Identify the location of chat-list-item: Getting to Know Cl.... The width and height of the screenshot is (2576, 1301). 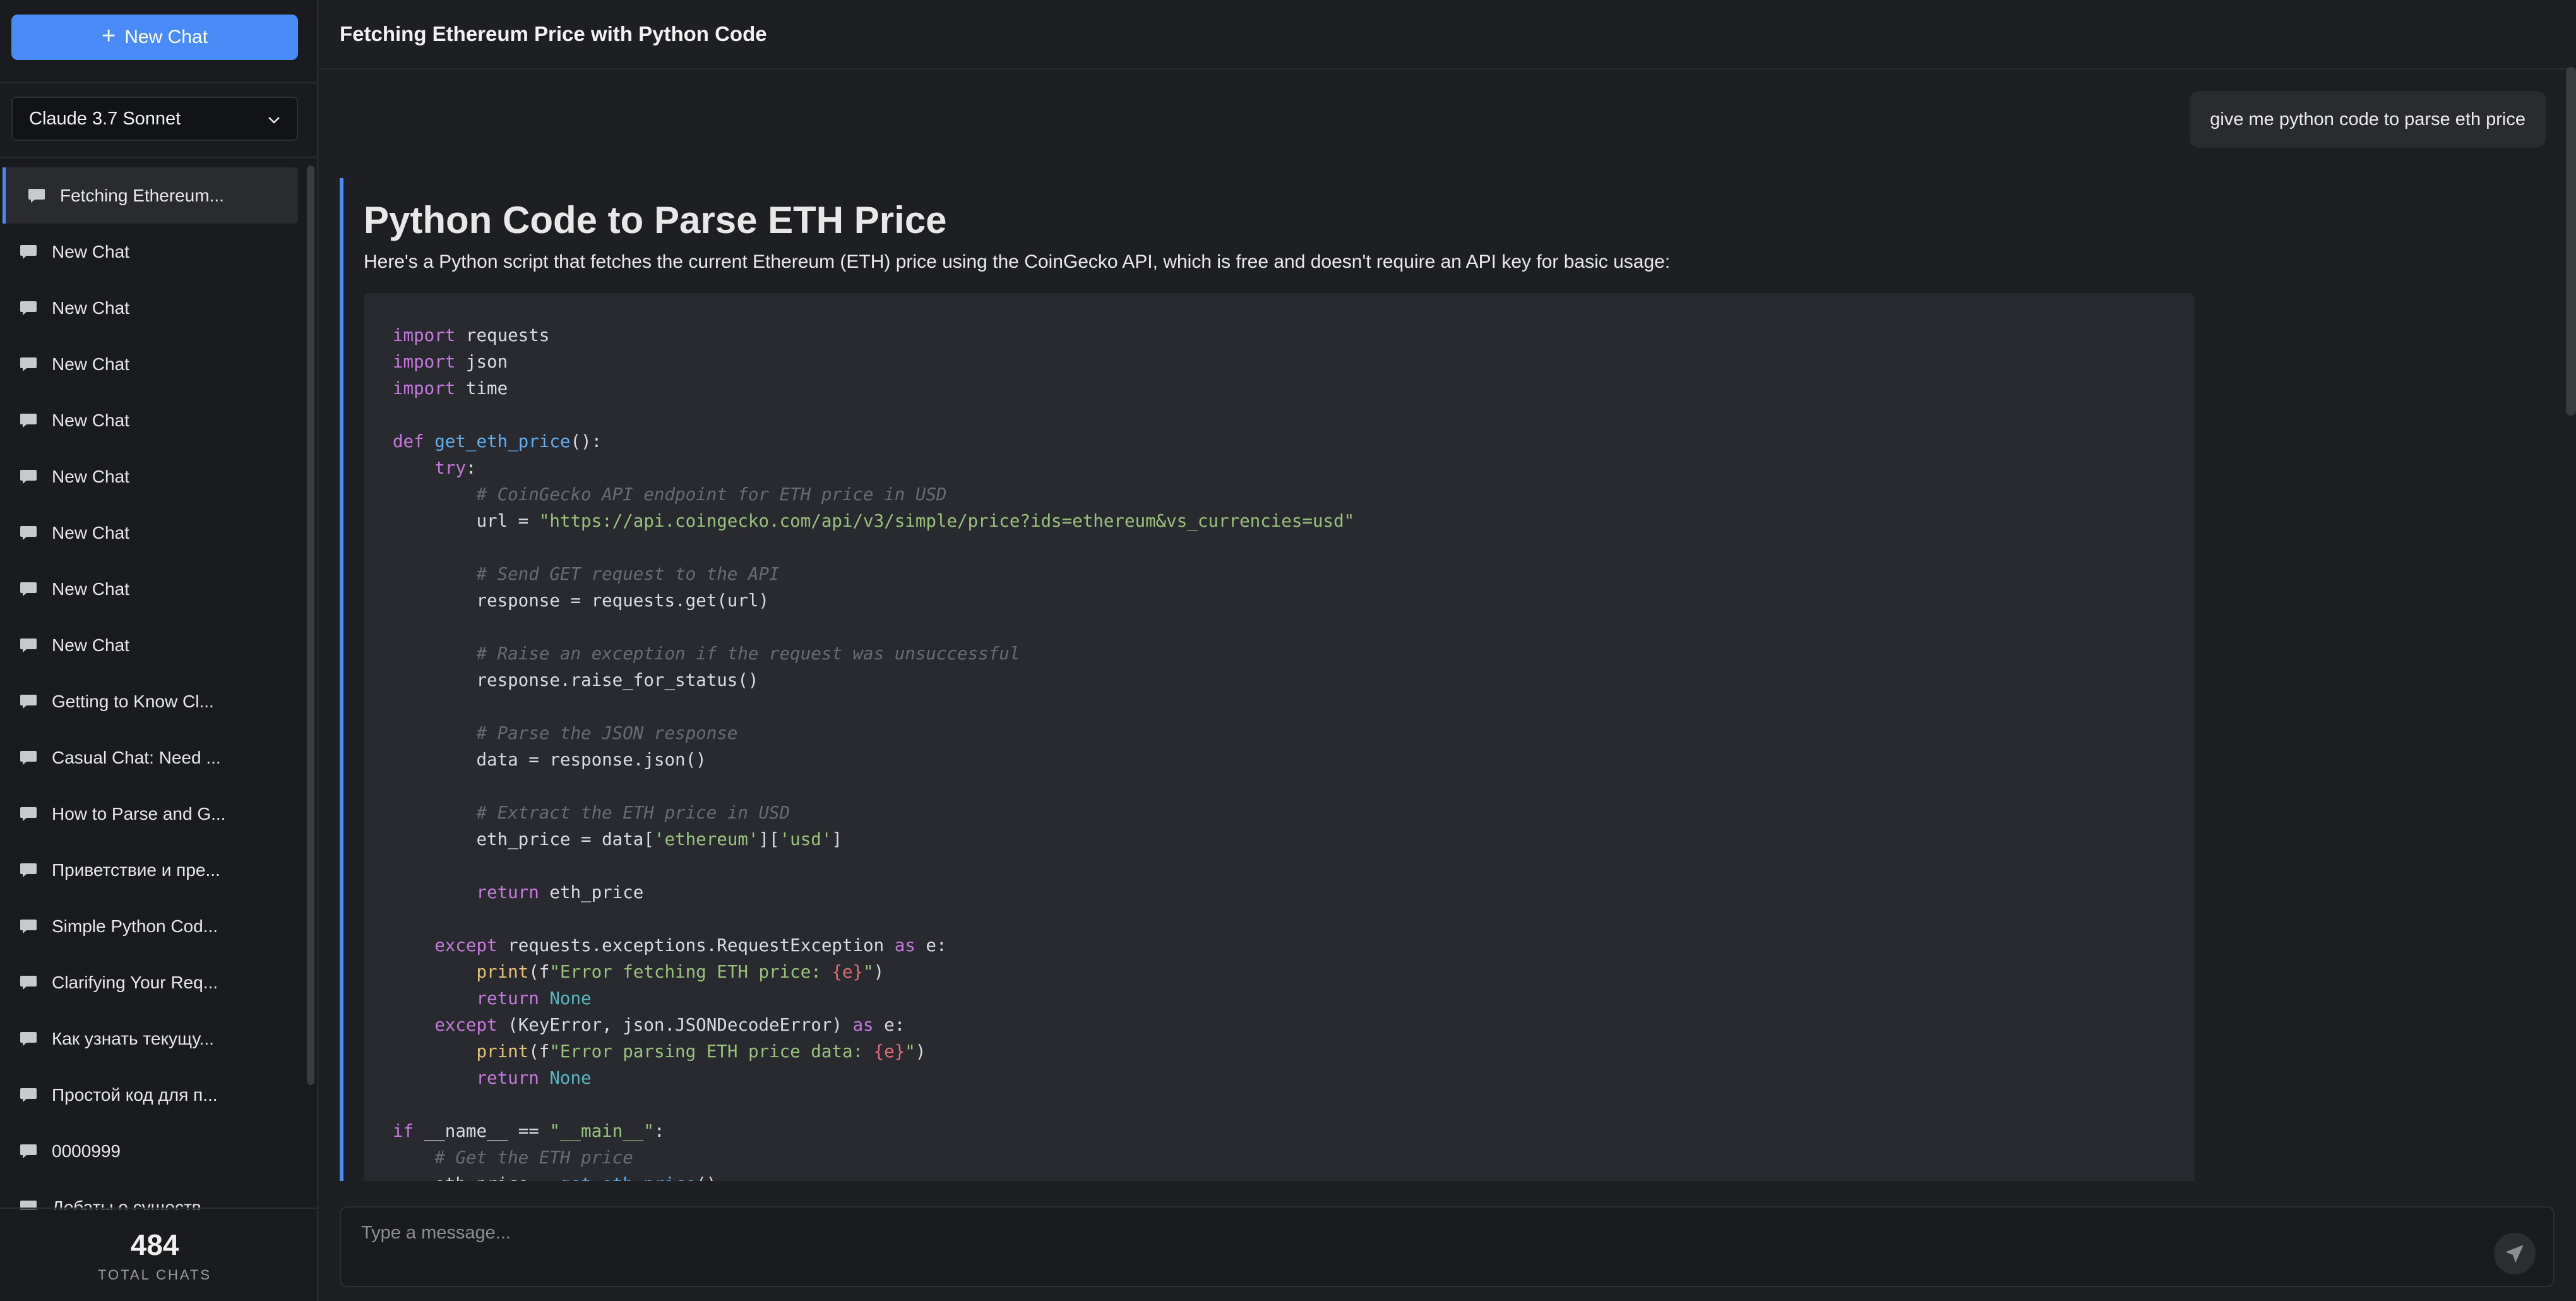
(151, 701).